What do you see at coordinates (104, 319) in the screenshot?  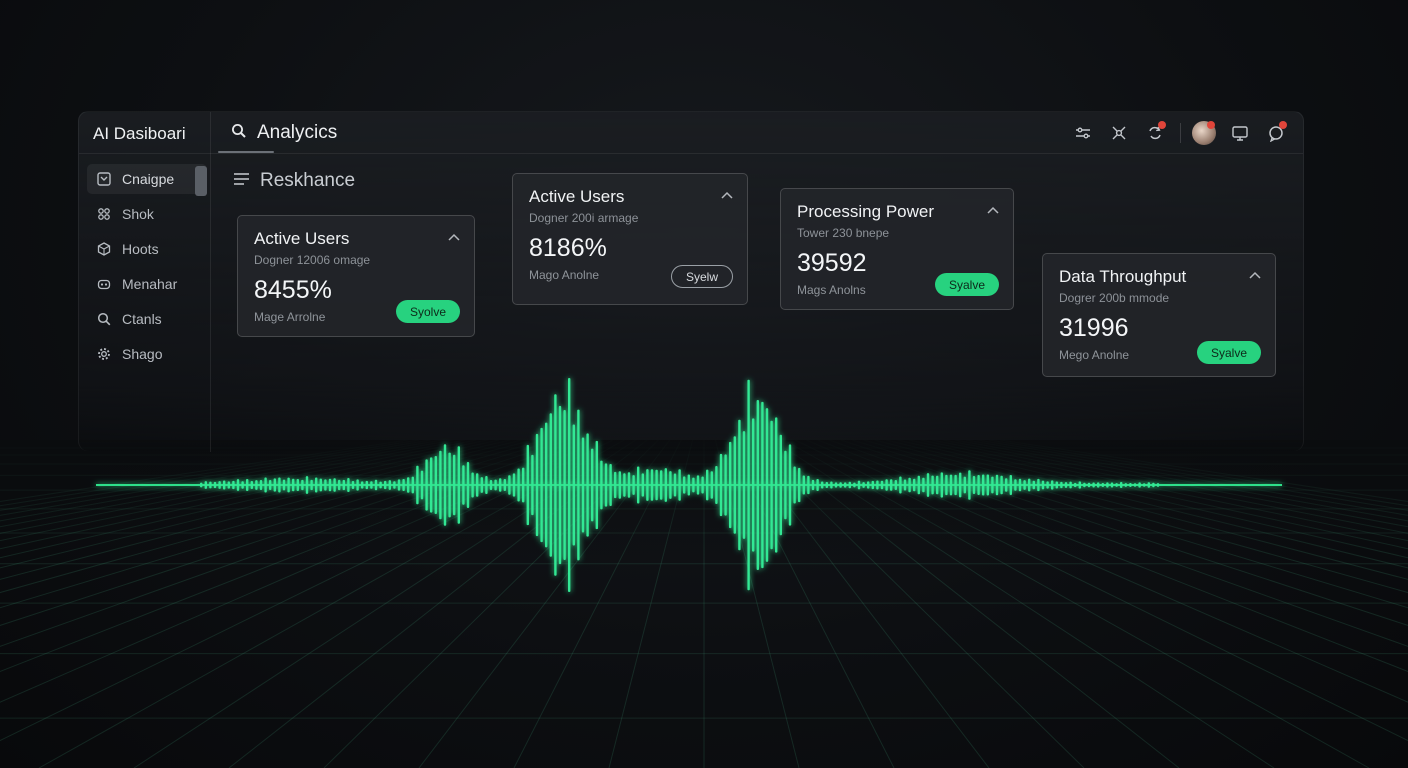 I see `search-icon` at bounding box center [104, 319].